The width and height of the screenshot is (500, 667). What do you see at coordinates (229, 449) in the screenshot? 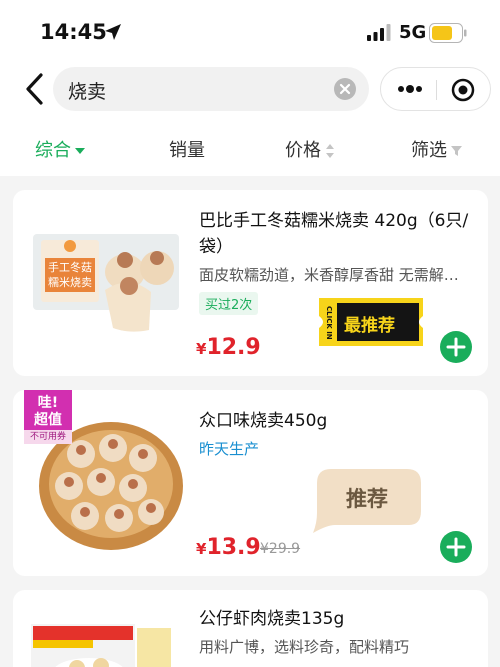
I see `production-date: 昨天生产` at bounding box center [229, 449].